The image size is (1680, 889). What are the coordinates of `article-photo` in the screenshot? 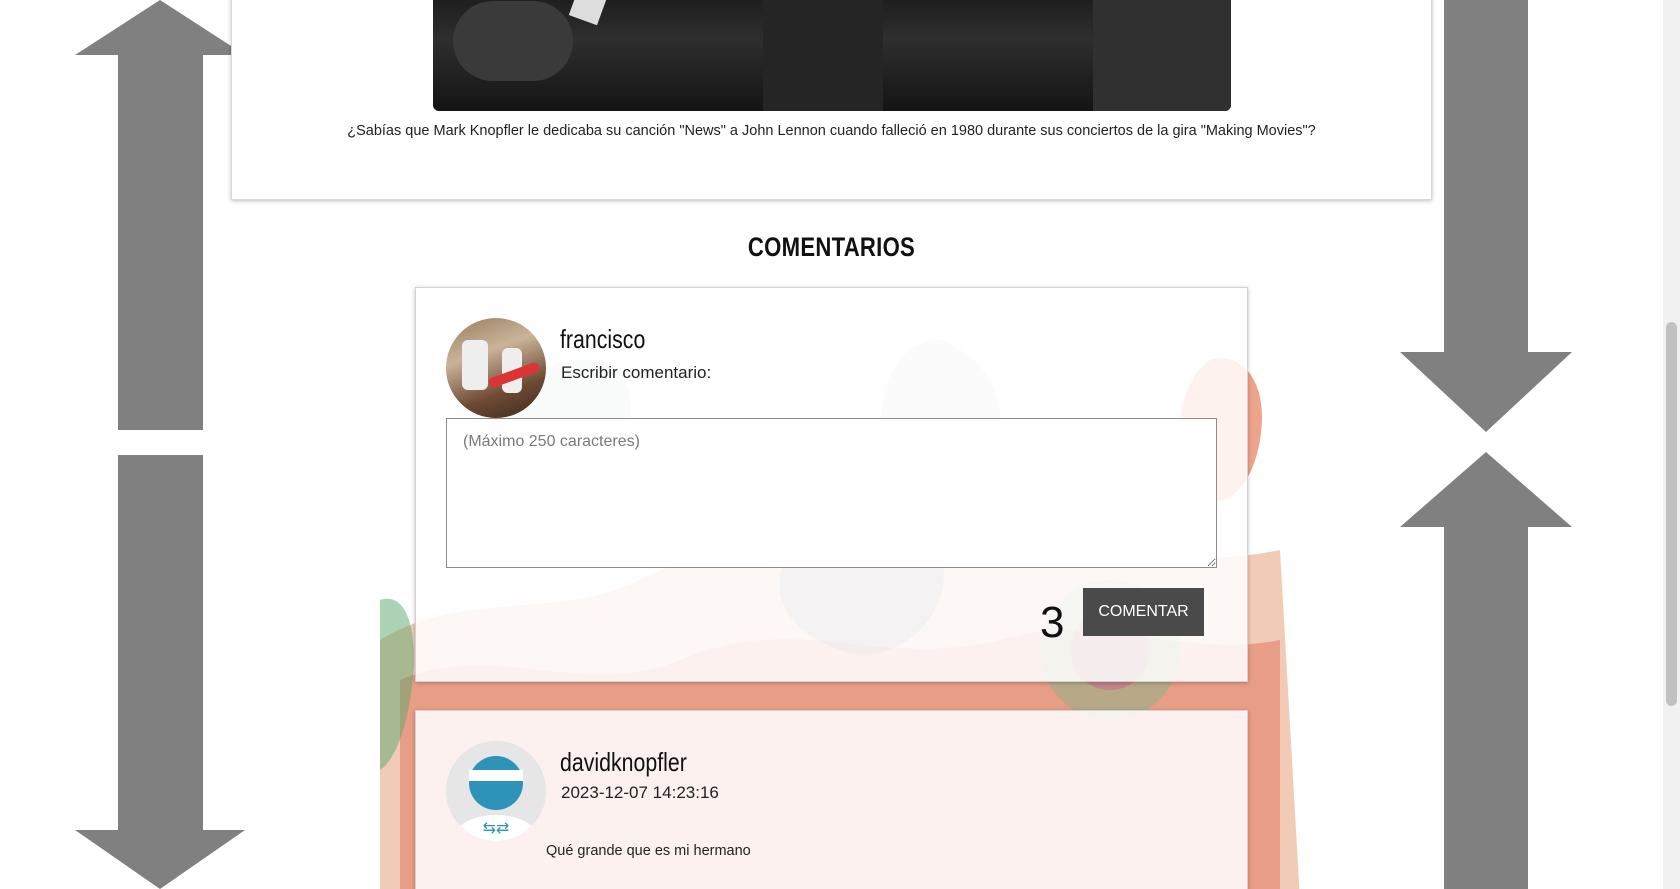 It's located at (832, 55).